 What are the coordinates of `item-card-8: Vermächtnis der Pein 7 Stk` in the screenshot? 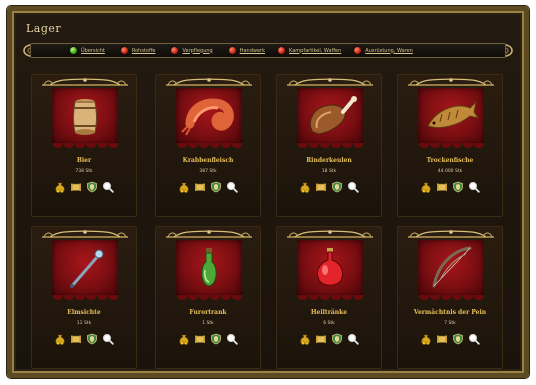 It's located at (450, 297).